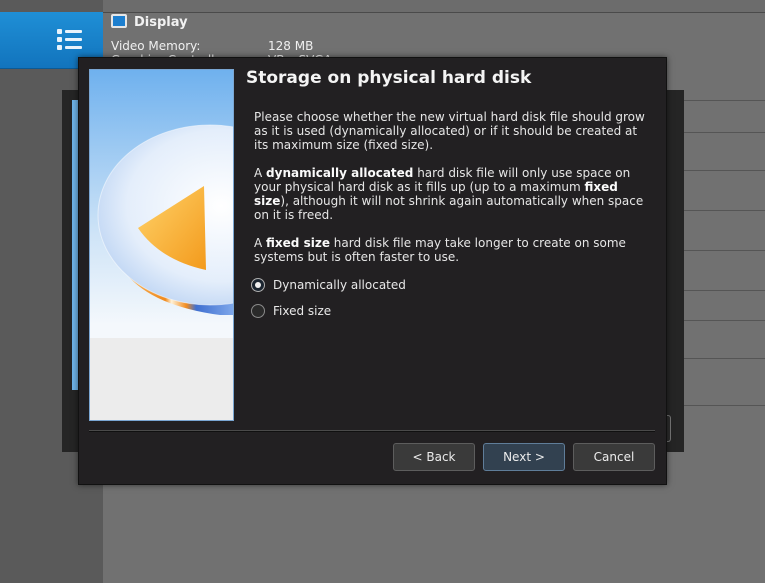  What do you see at coordinates (258, 311) in the screenshot?
I see `fixed-size-radio` at bounding box center [258, 311].